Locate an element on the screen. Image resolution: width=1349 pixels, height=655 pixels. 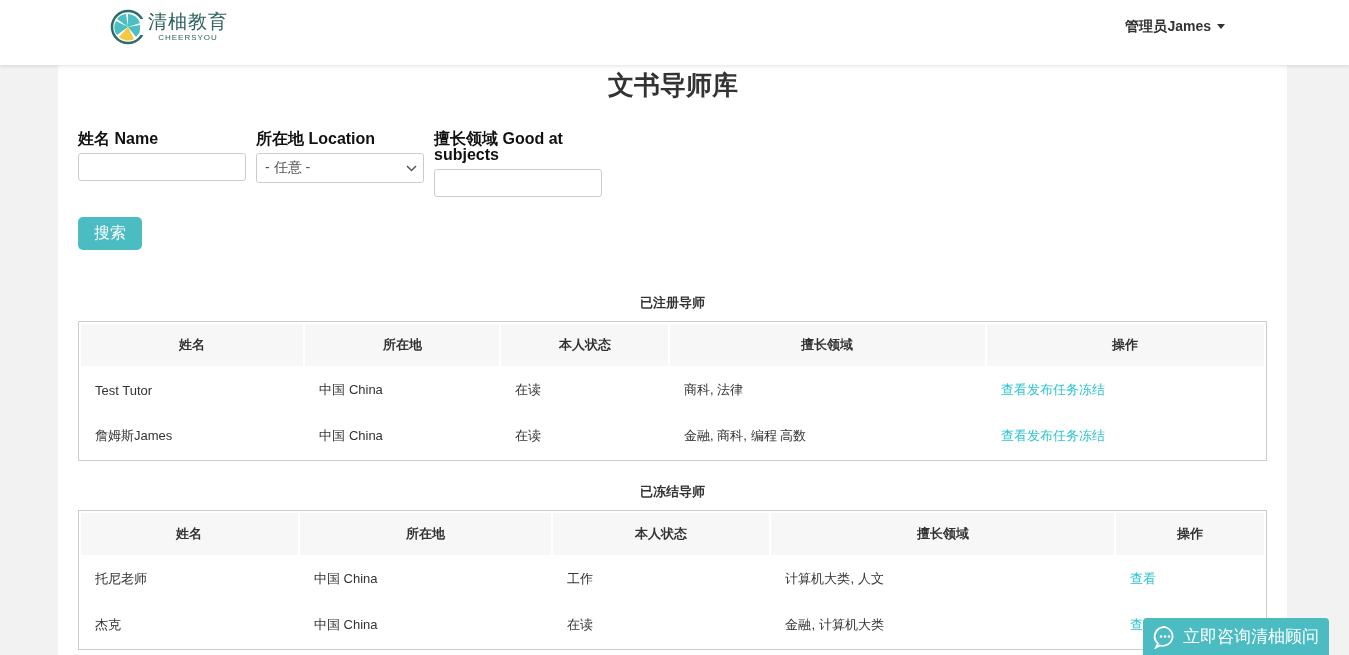
table-cell-text: 杰克 is located at coordinates (108, 625).